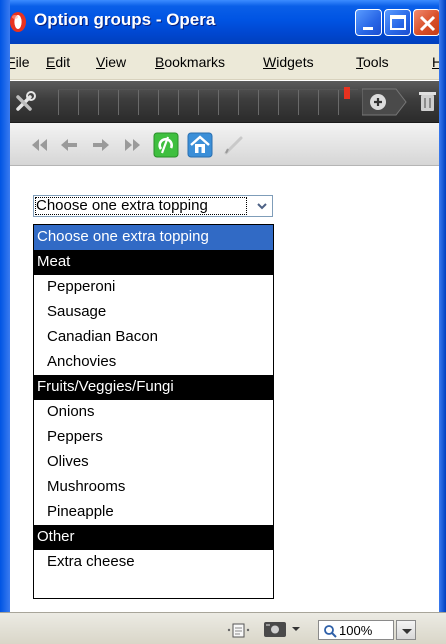  Describe the element at coordinates (111, 62) in the screenshot. I see `menu-view: View` at that location.